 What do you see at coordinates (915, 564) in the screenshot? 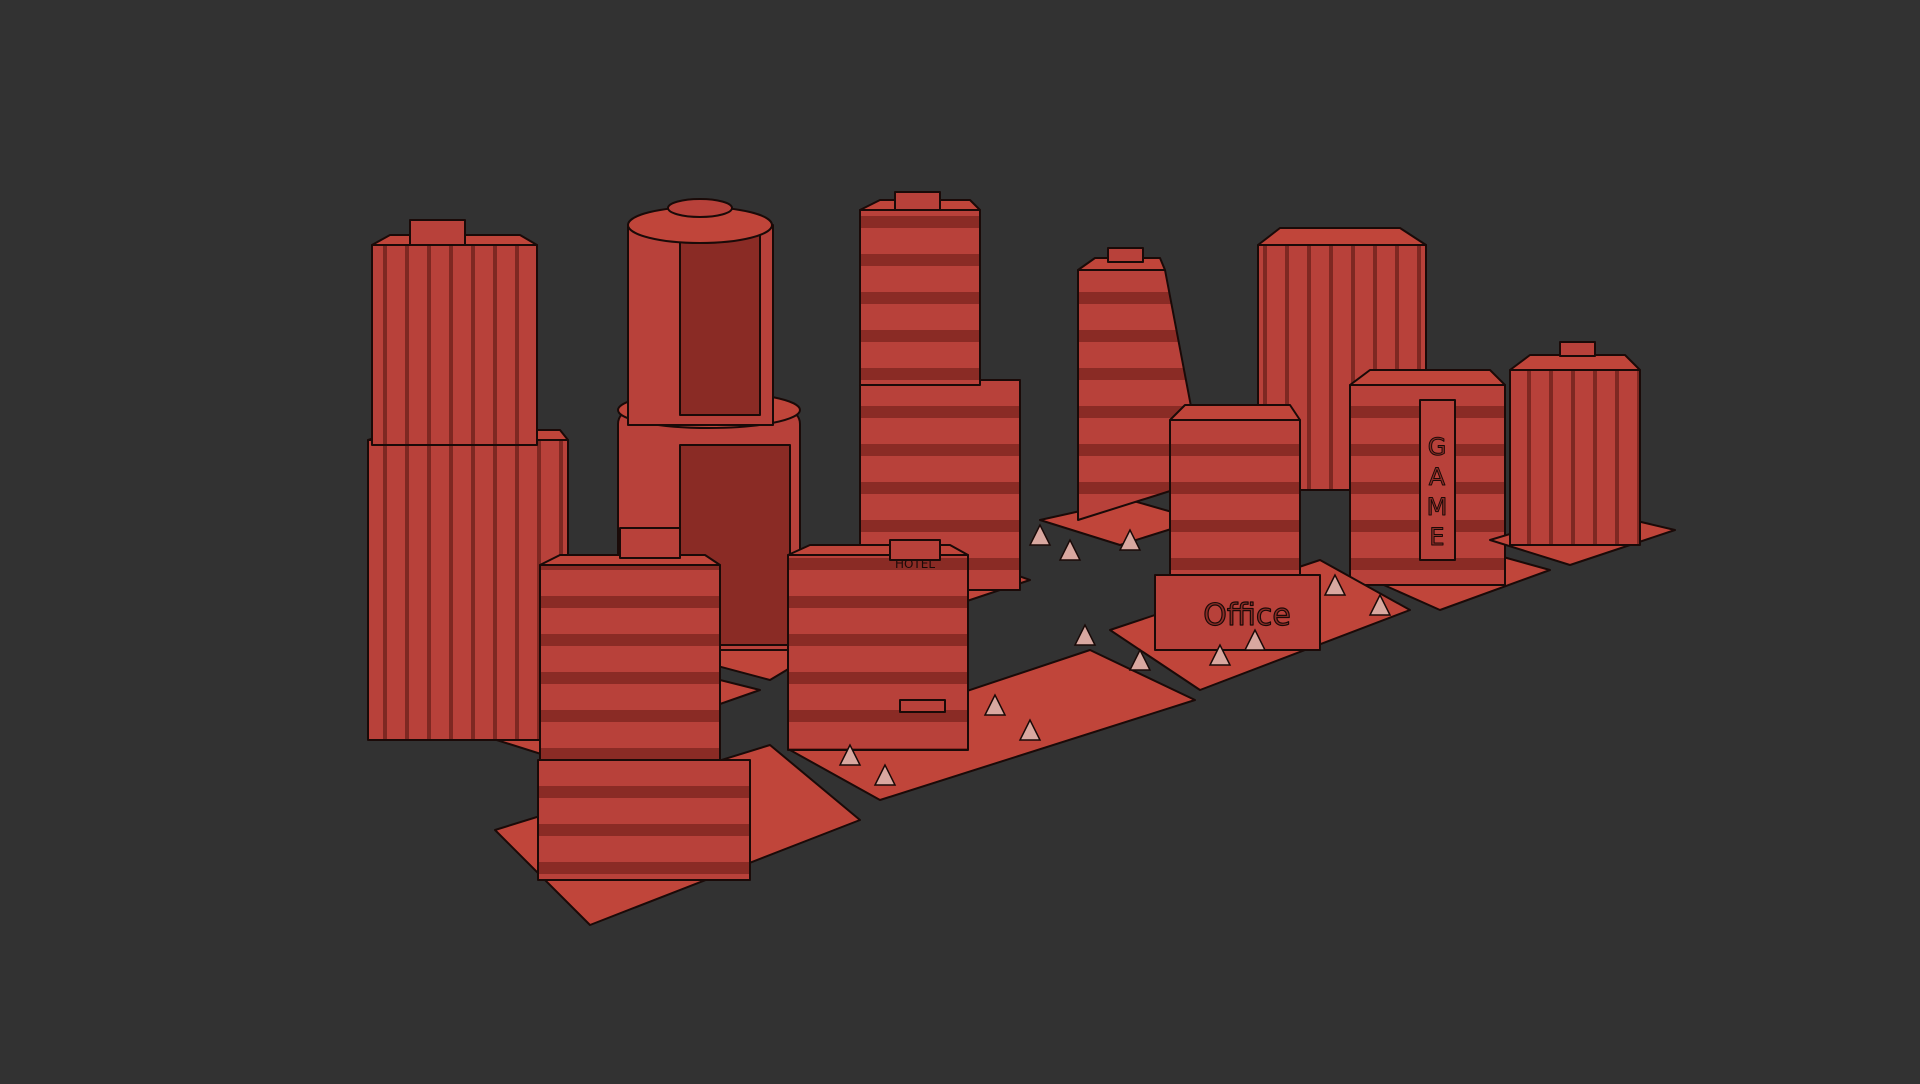
I see `hotel-sign: HOTEL` at bounding box center [915, 564].